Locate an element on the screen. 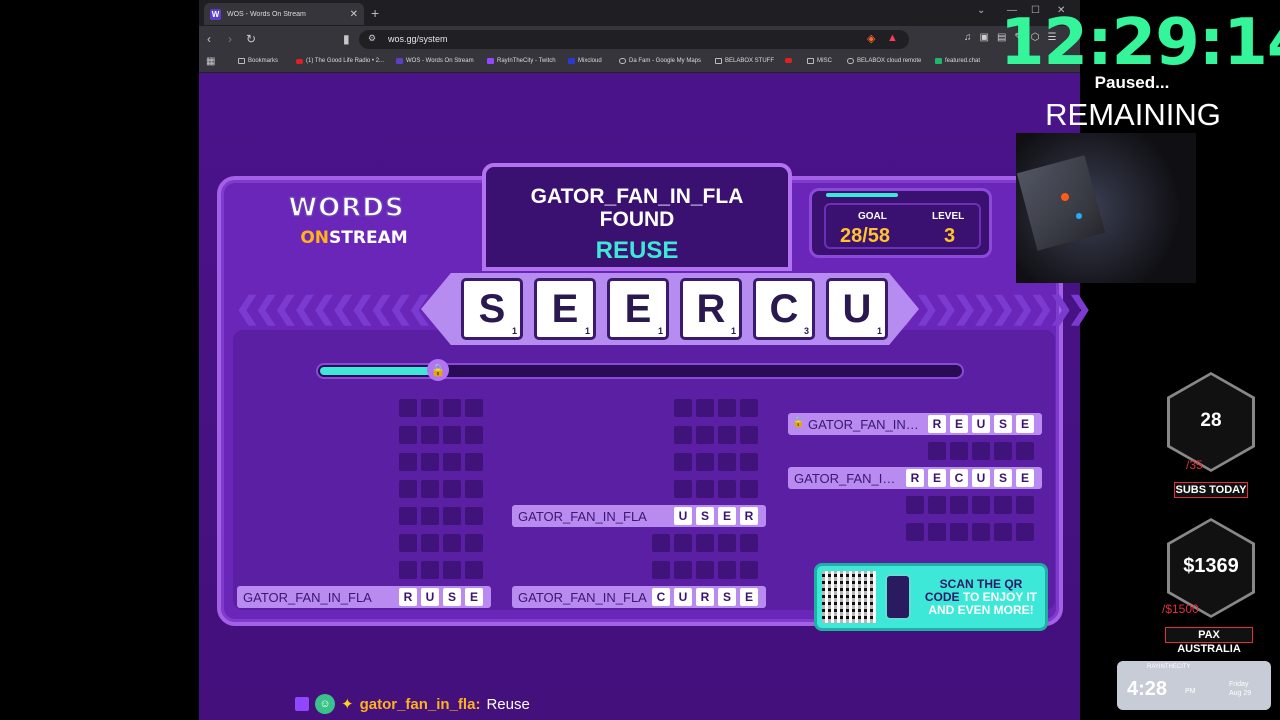 The image size is (1280, 720). webcam-subject is located at coordinates (1061, 203).